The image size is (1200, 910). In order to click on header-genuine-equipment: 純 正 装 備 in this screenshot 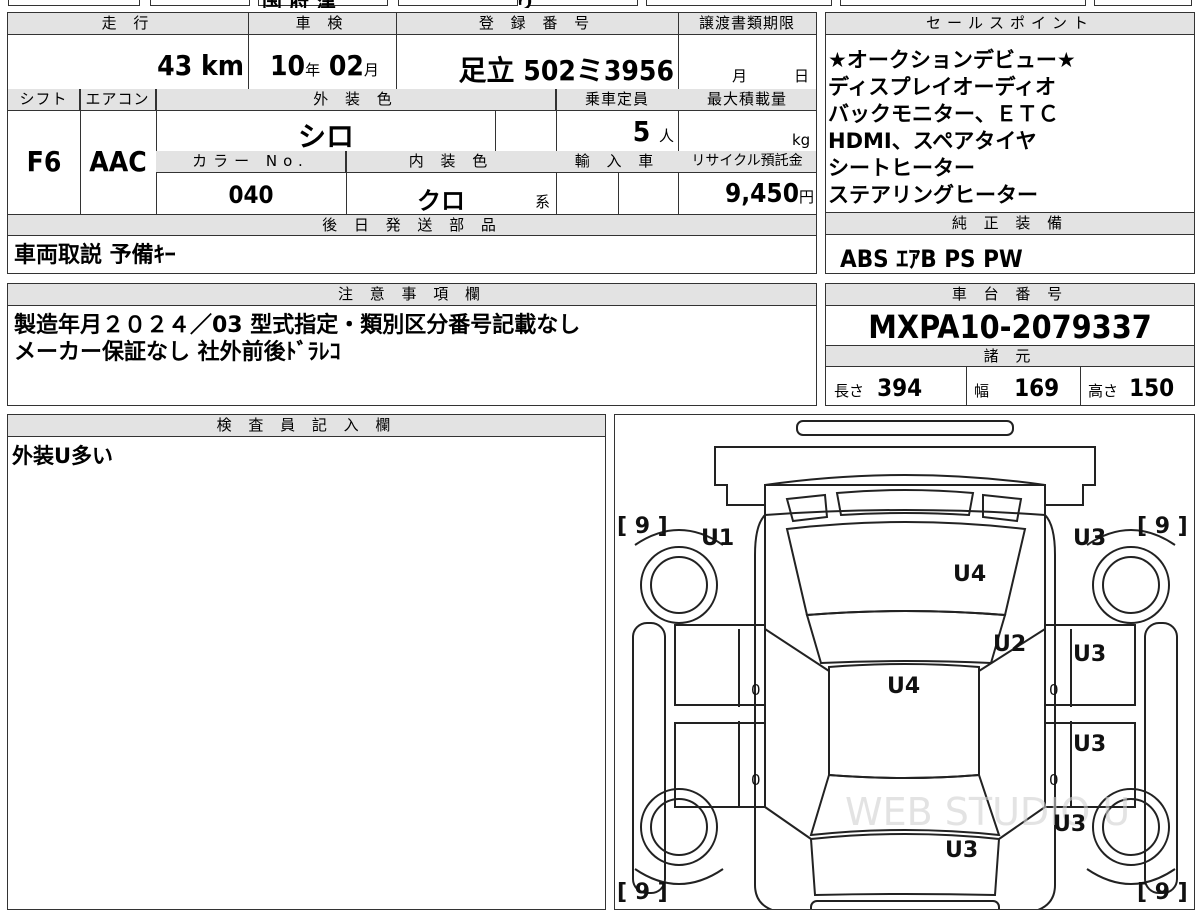, I will do `click(1010, 224)`.